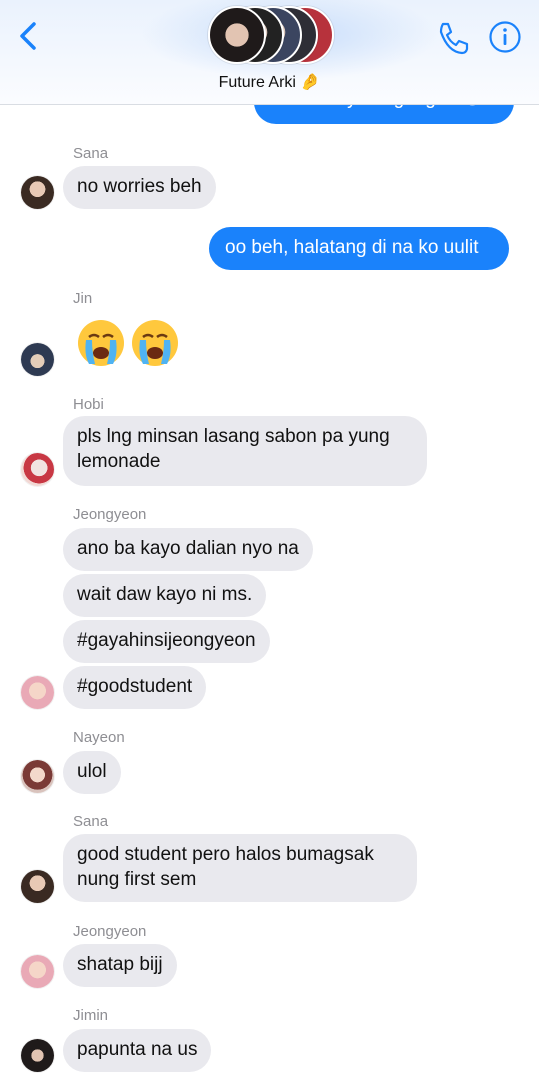 The height and width of the screenshot is (1075, 539). What do you see at coordinates (452, 38) in the screenshot?
I see `phone-icon` at bounding box center [452, 38].